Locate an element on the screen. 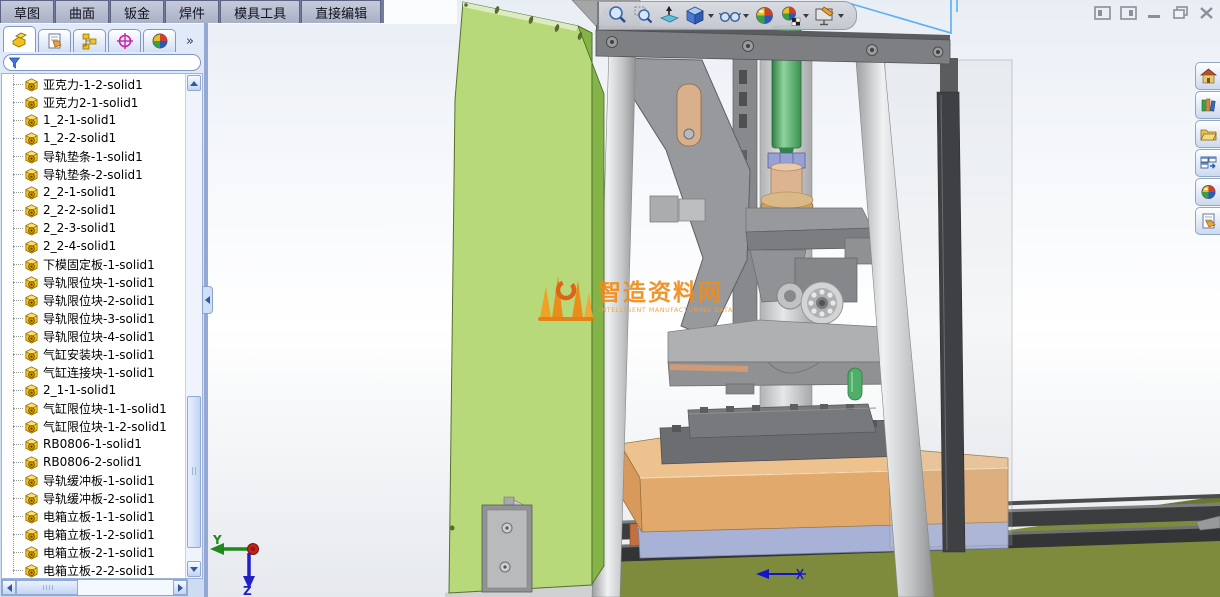  tree-horizontal-scrollbar is located at coordinates (94, 587).